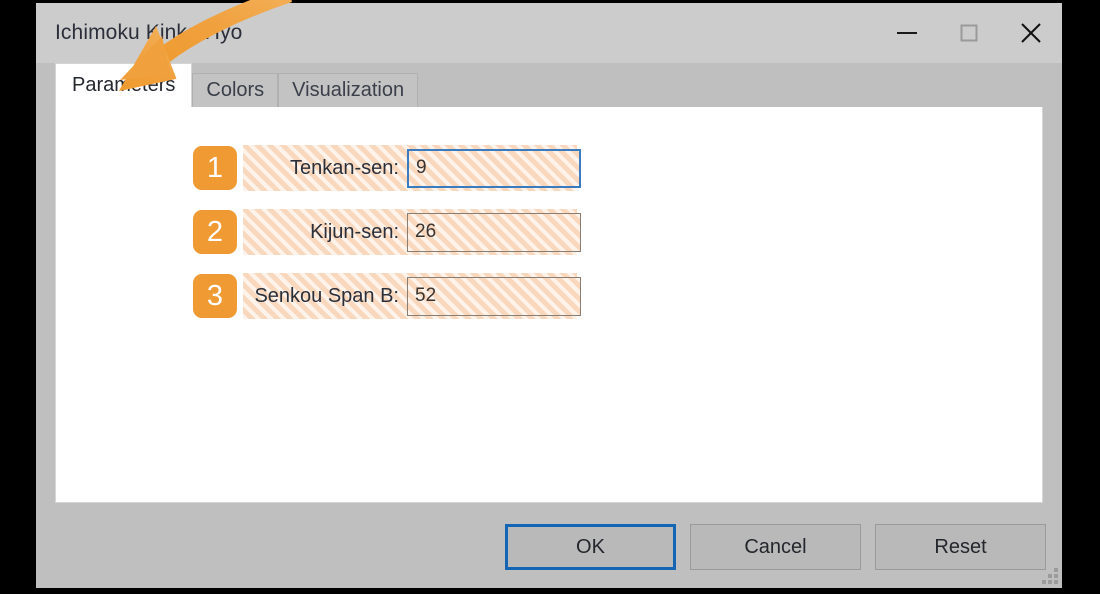 This screenshot has height=594, width=1100. Describe the element at coordinates (549, 85) in the screenshot. I see `tab-strip: Parameters Colors Visualization` at that location.